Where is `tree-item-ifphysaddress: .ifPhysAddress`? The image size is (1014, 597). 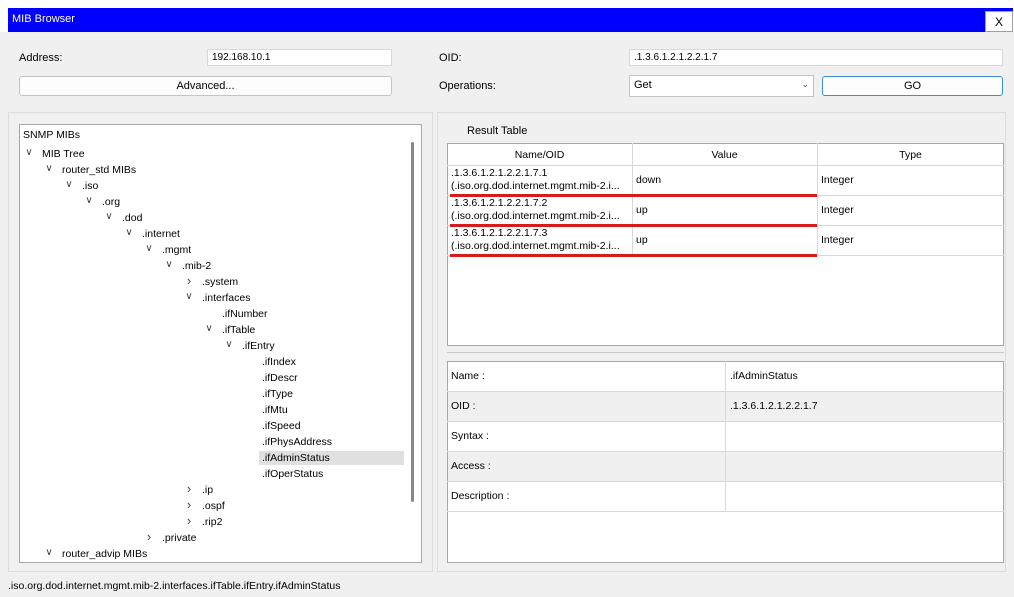
tree-item-ifphysaddress: .ifPhysAddress is located at coordinates (297, 442).